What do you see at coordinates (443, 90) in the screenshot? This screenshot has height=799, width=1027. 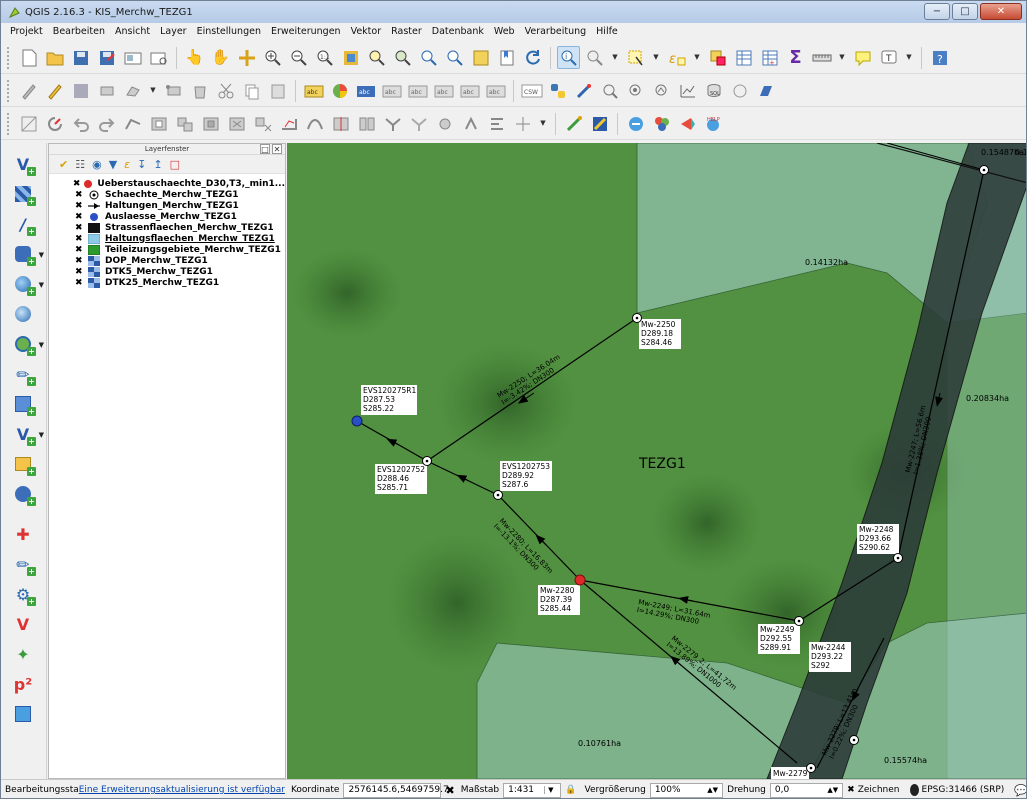 I see `move-label-icon: abc` at bounding box center [443, 90].